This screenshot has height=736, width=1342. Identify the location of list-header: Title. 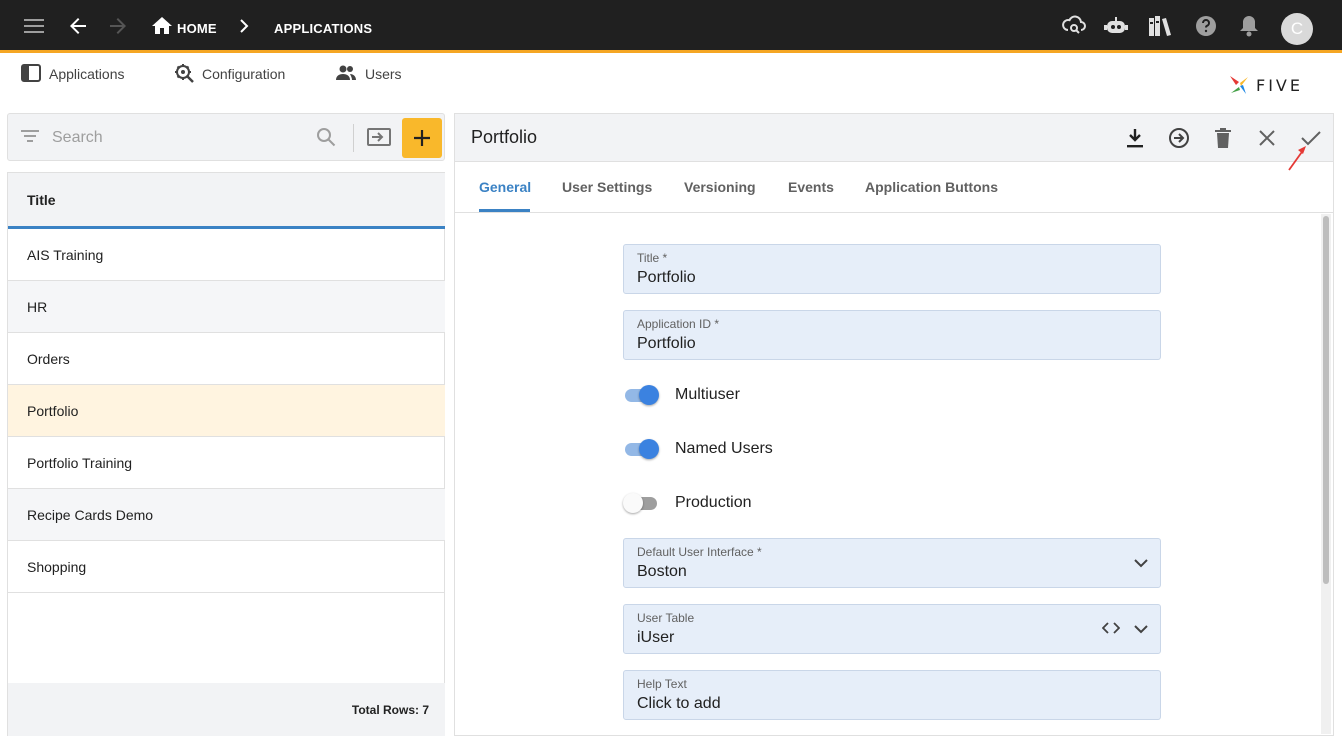
(226, 201).